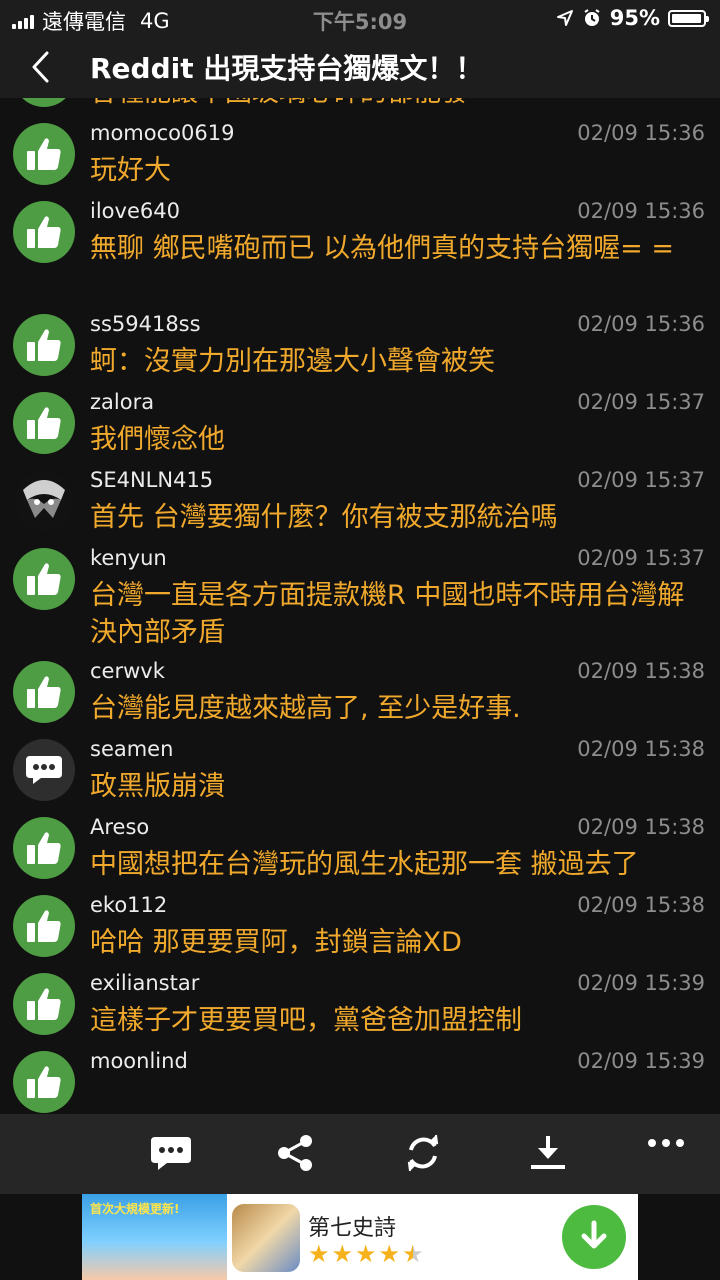  I want to click on alarm-icon, so click(592, 17).